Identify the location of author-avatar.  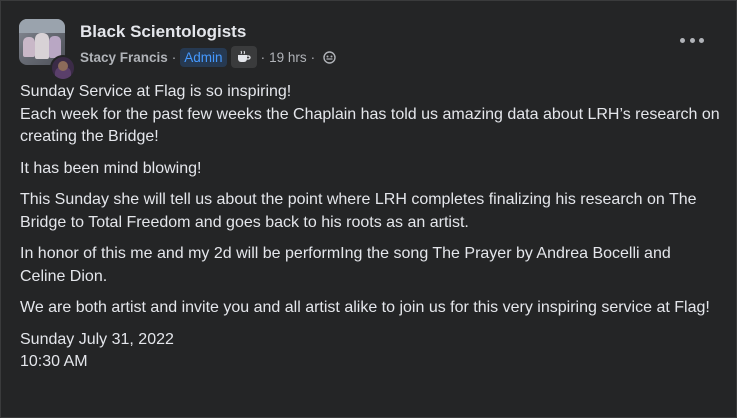
(63, 68).